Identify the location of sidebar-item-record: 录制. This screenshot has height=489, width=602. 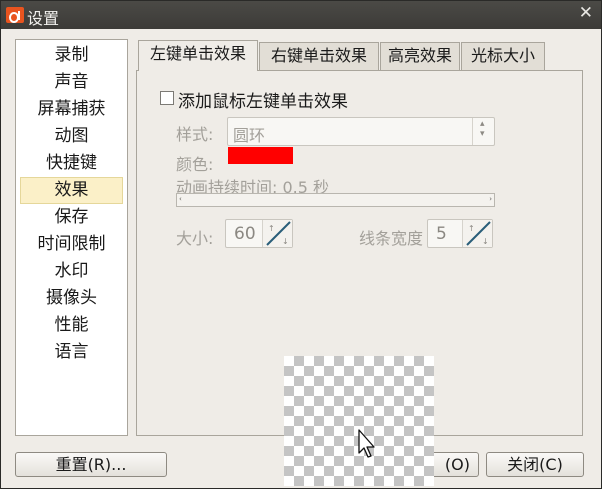
(71, 55).